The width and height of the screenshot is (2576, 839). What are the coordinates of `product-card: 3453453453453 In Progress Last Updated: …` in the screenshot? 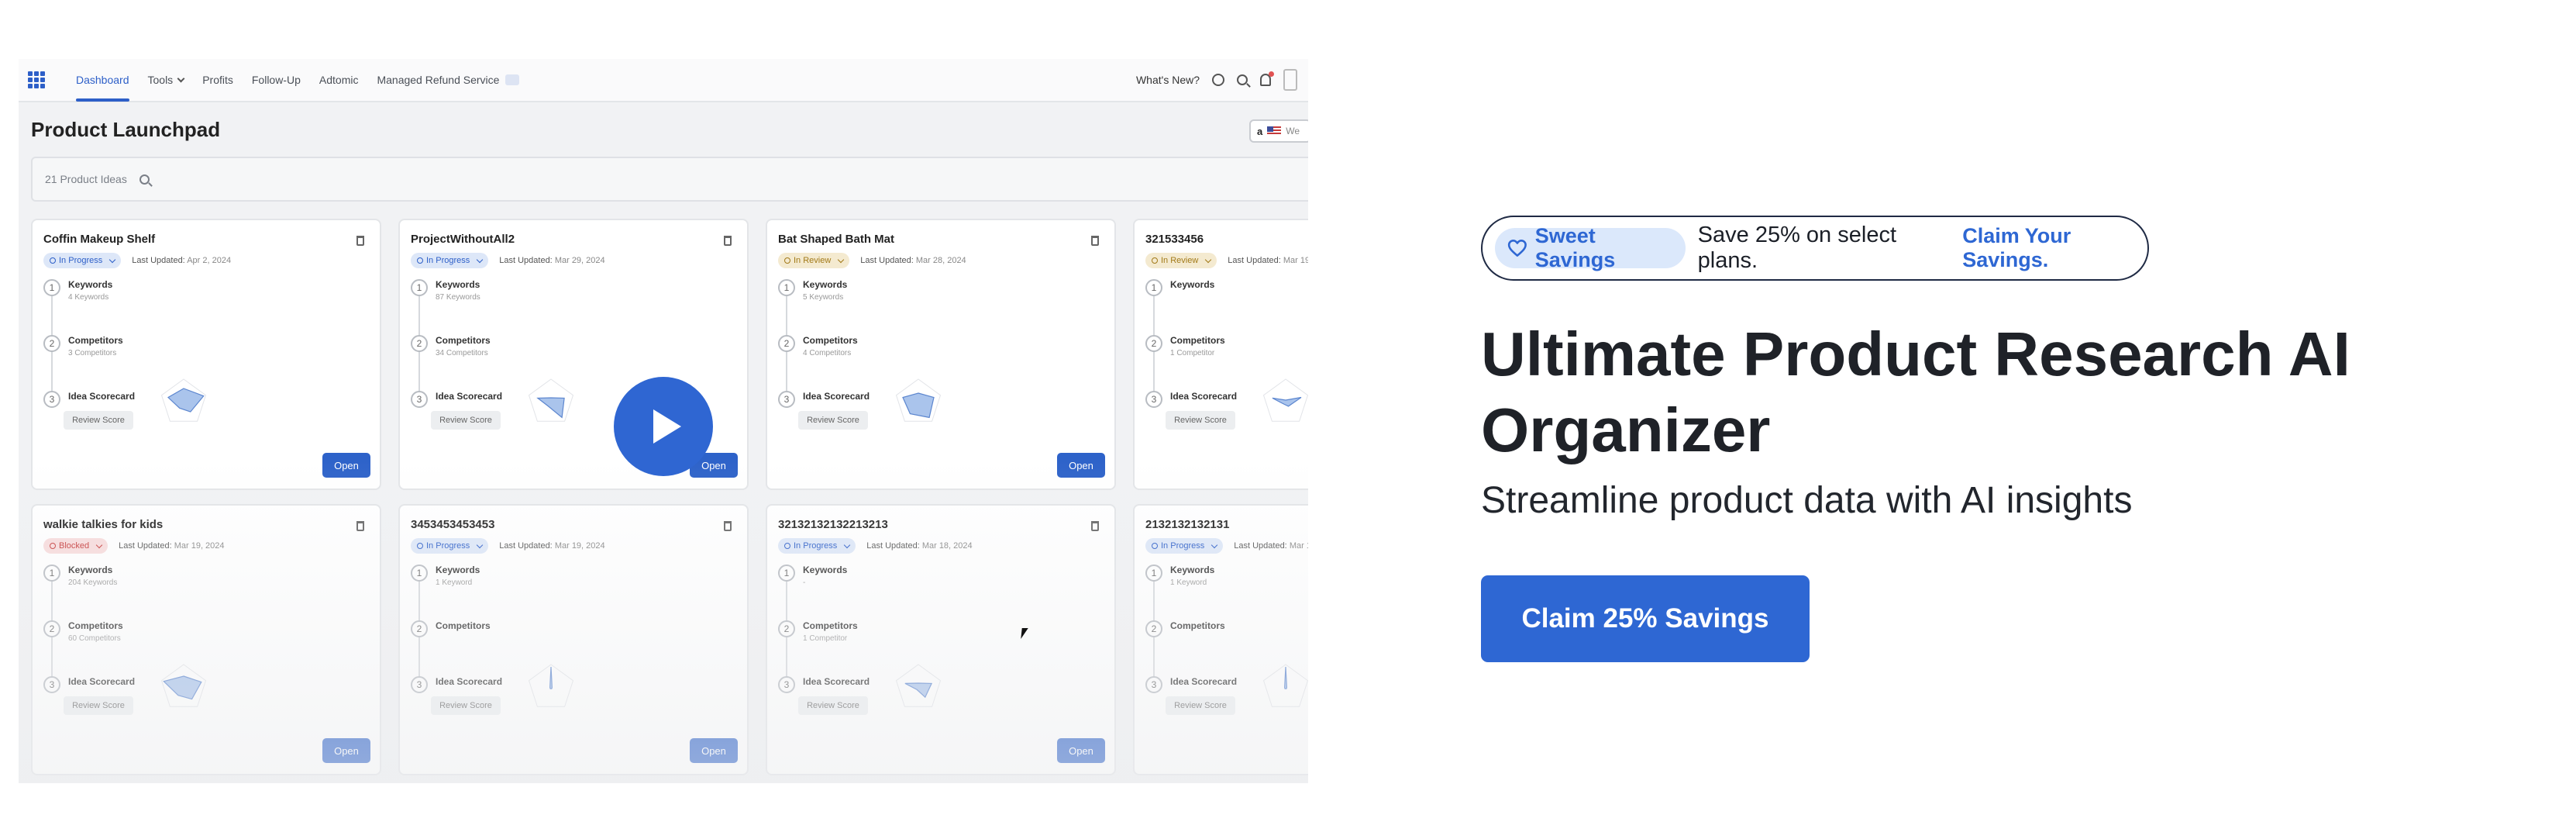 It's located at (573, 640).